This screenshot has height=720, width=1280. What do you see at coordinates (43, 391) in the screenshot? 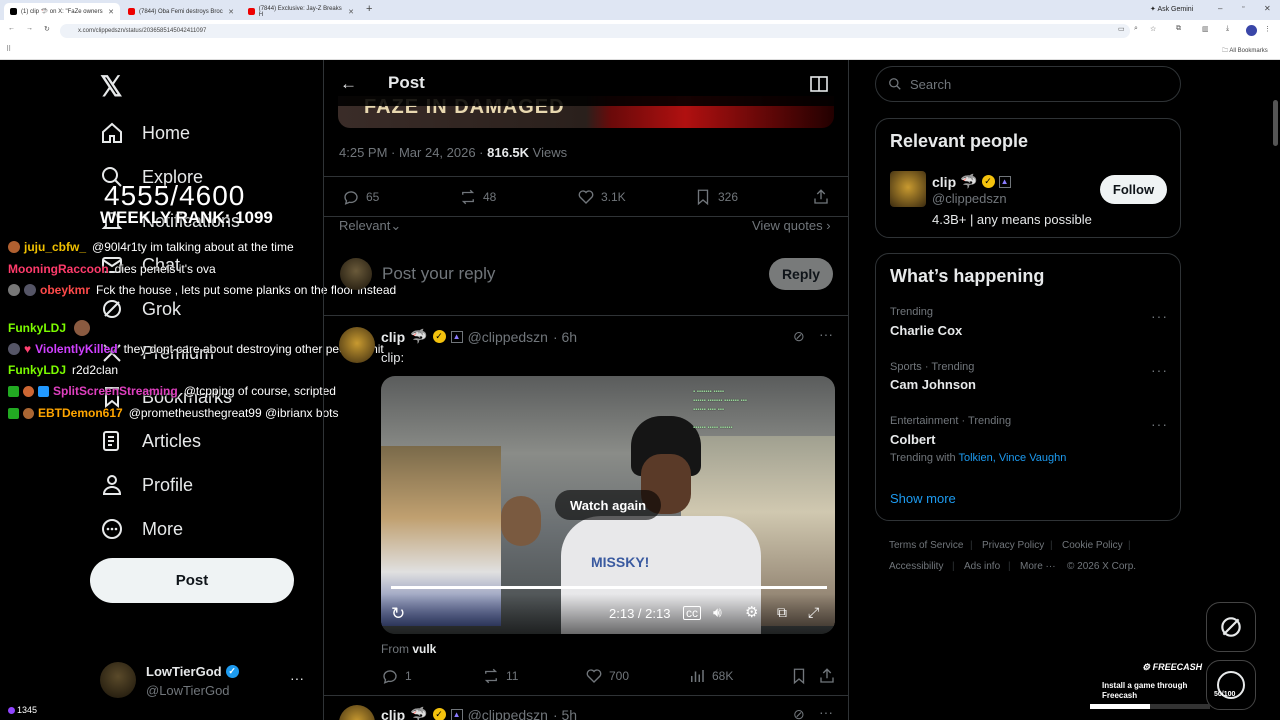
I see `chat-badge-icon` at bounding box center [43, 391].